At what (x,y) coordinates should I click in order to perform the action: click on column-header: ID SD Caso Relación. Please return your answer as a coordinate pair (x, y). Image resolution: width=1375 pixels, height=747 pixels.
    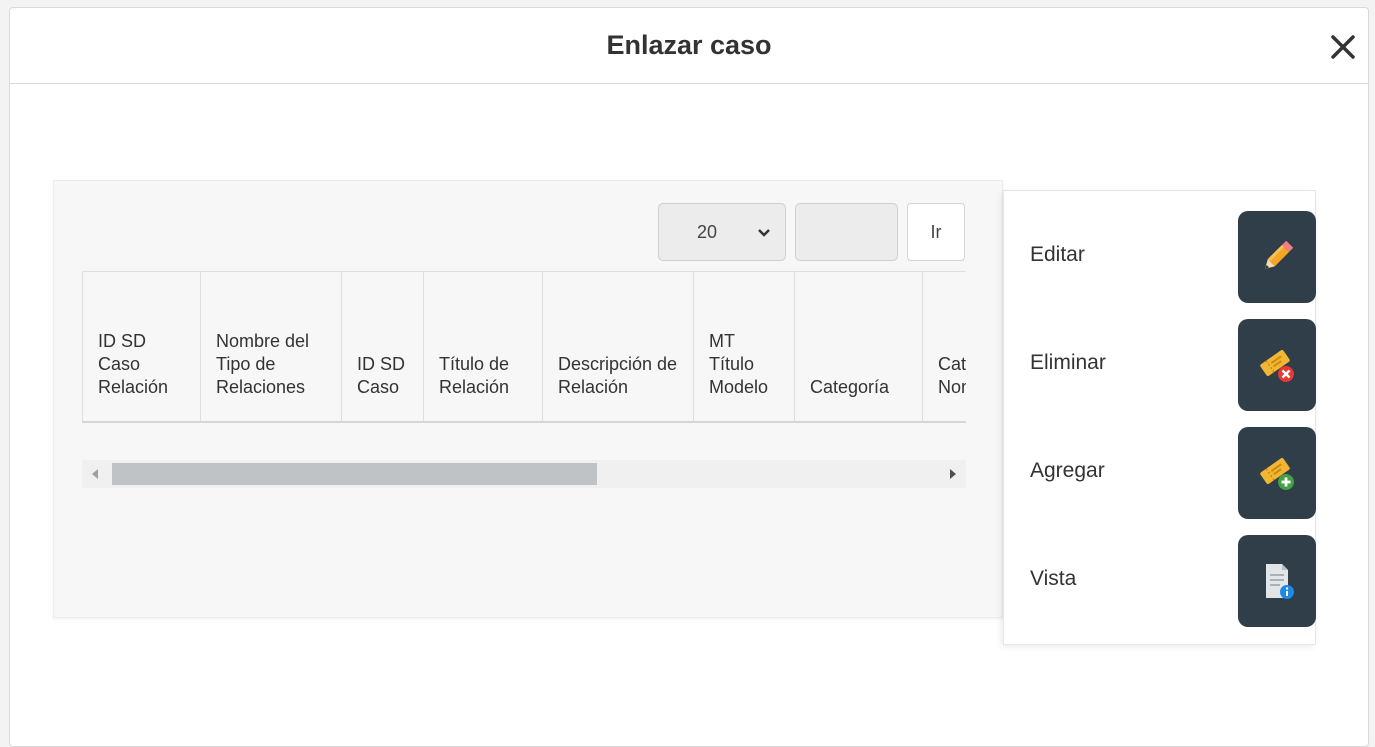
    Looking at the image, I should click on (141, 347).